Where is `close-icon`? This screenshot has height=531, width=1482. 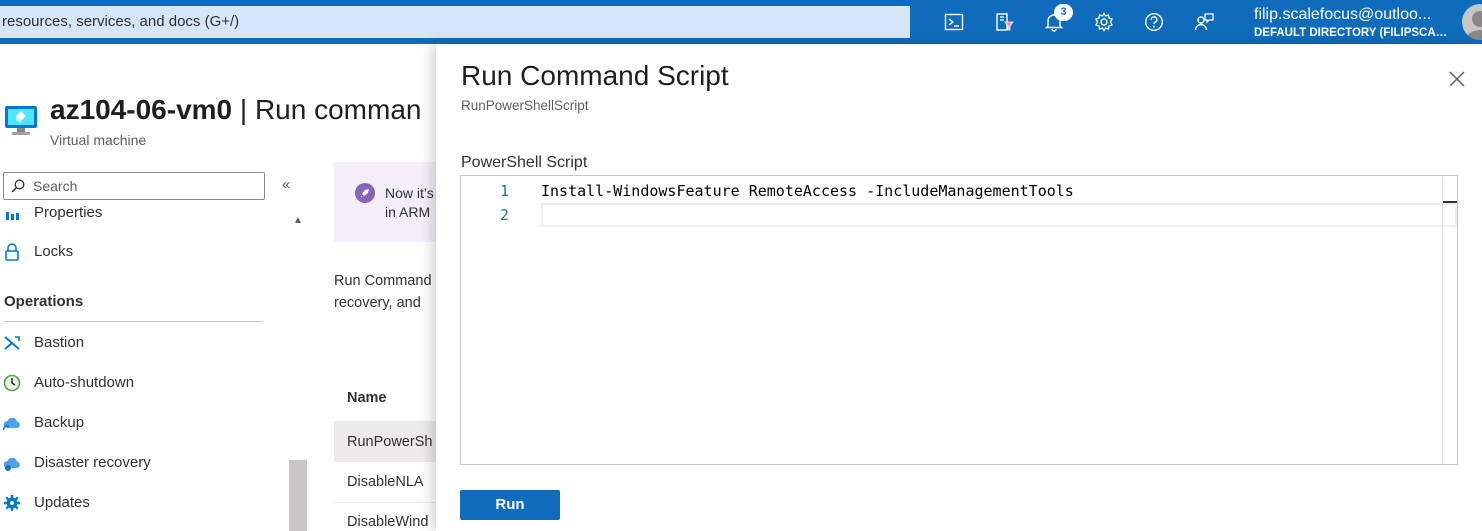 close-icon is located at coordinates (1457, 79).